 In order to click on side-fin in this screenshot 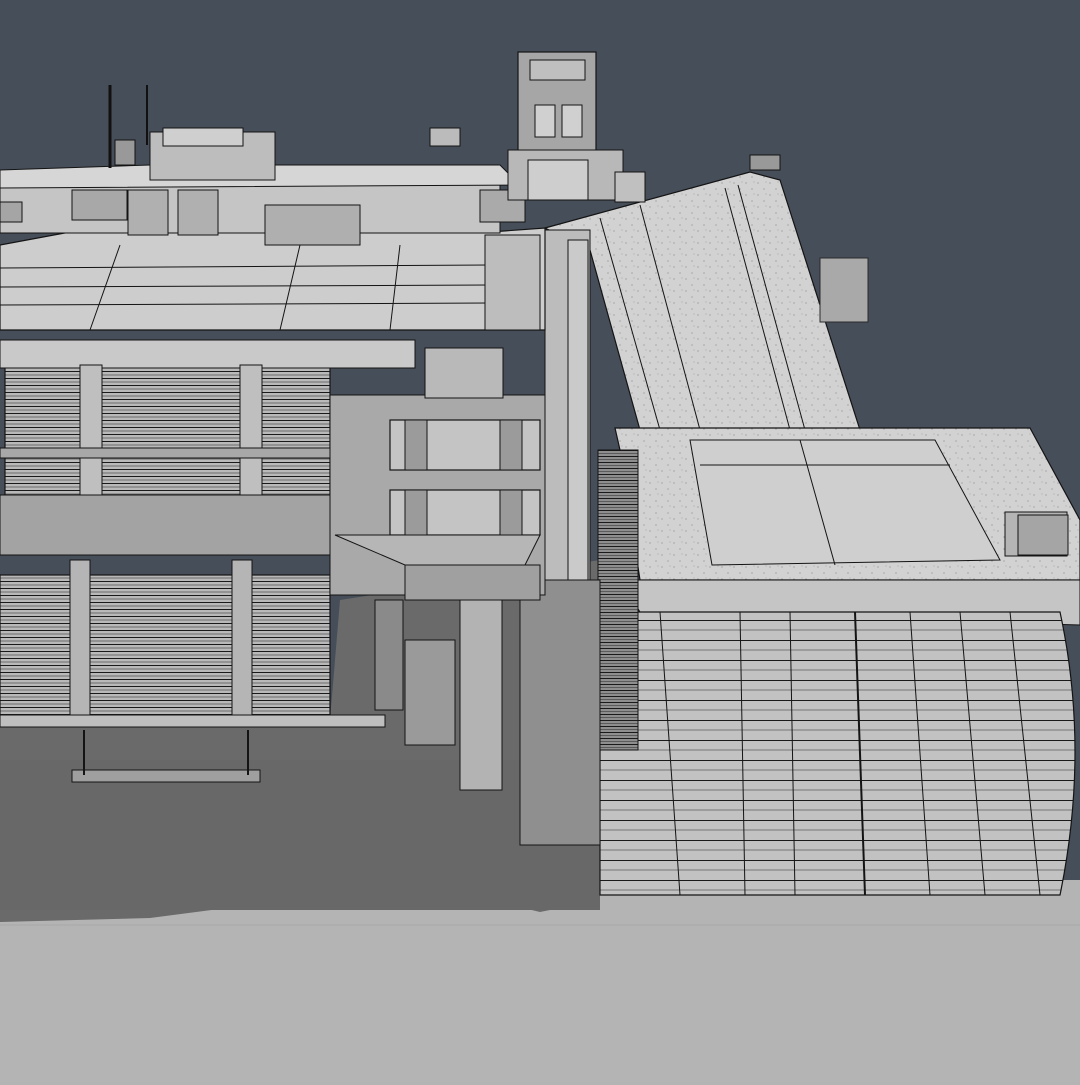, I will do `click(844, 290)`.